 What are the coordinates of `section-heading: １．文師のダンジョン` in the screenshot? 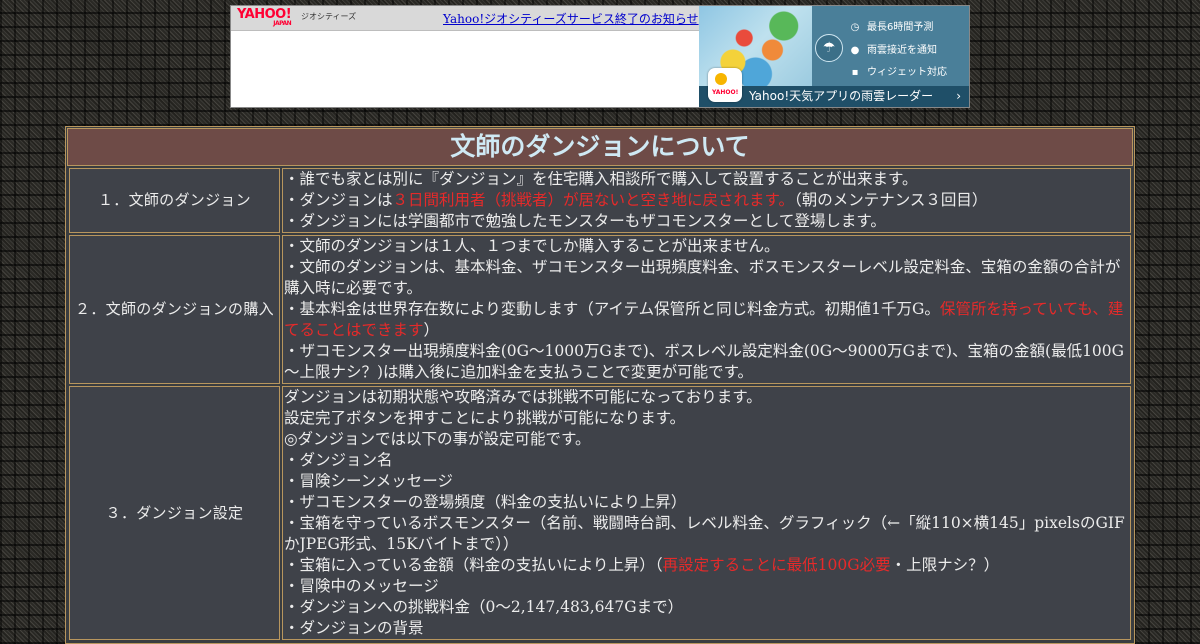 It's located at (174, 200).